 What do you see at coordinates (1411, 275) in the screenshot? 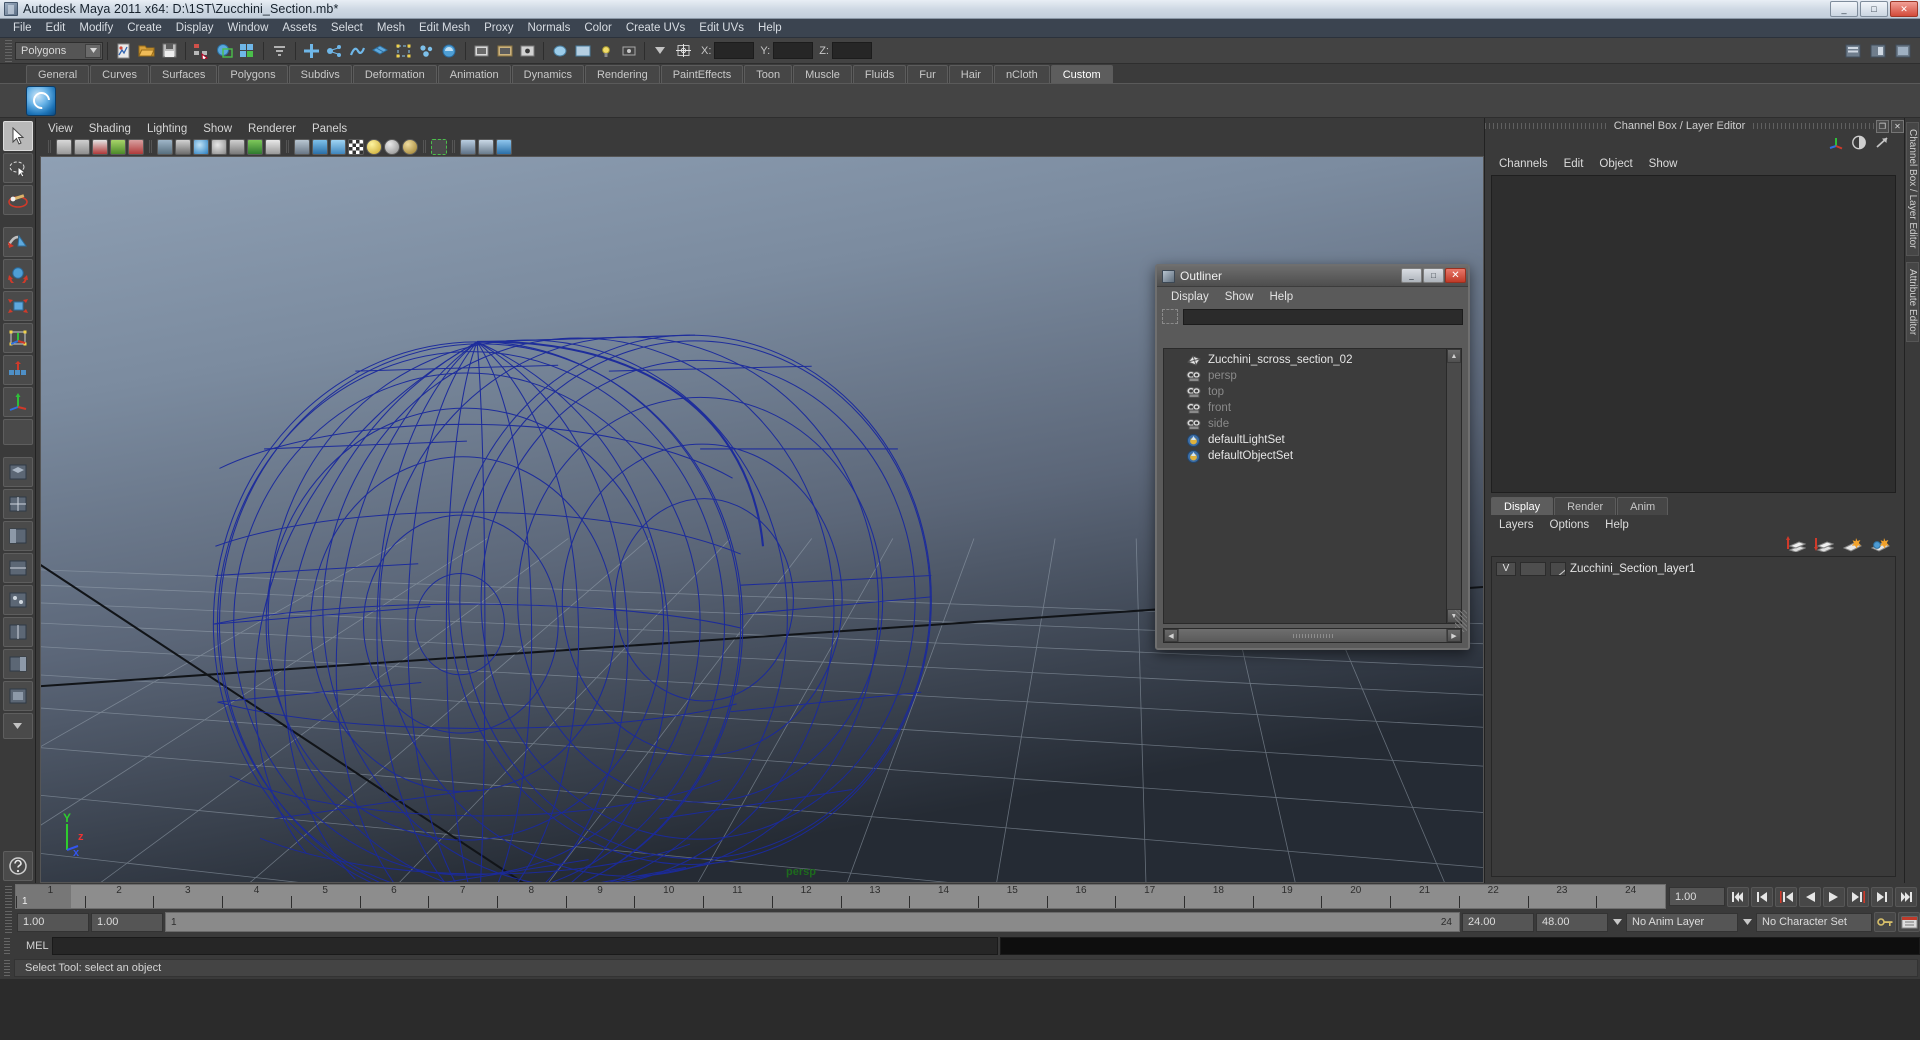
I see `outliner-minimize-button: _` at bounding box center [1411, 275].